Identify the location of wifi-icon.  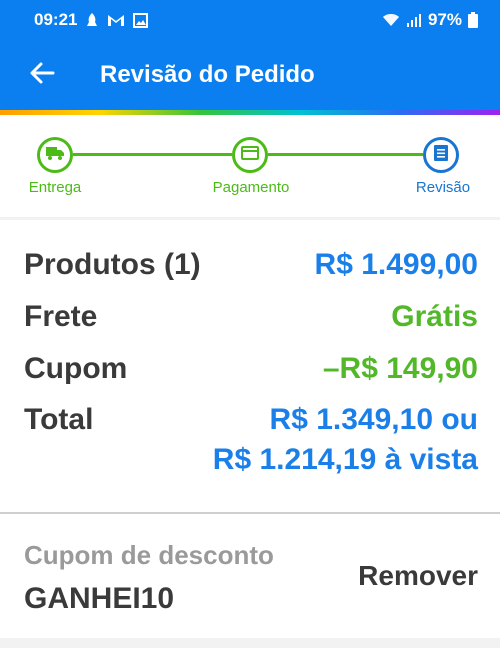
(391, 20).